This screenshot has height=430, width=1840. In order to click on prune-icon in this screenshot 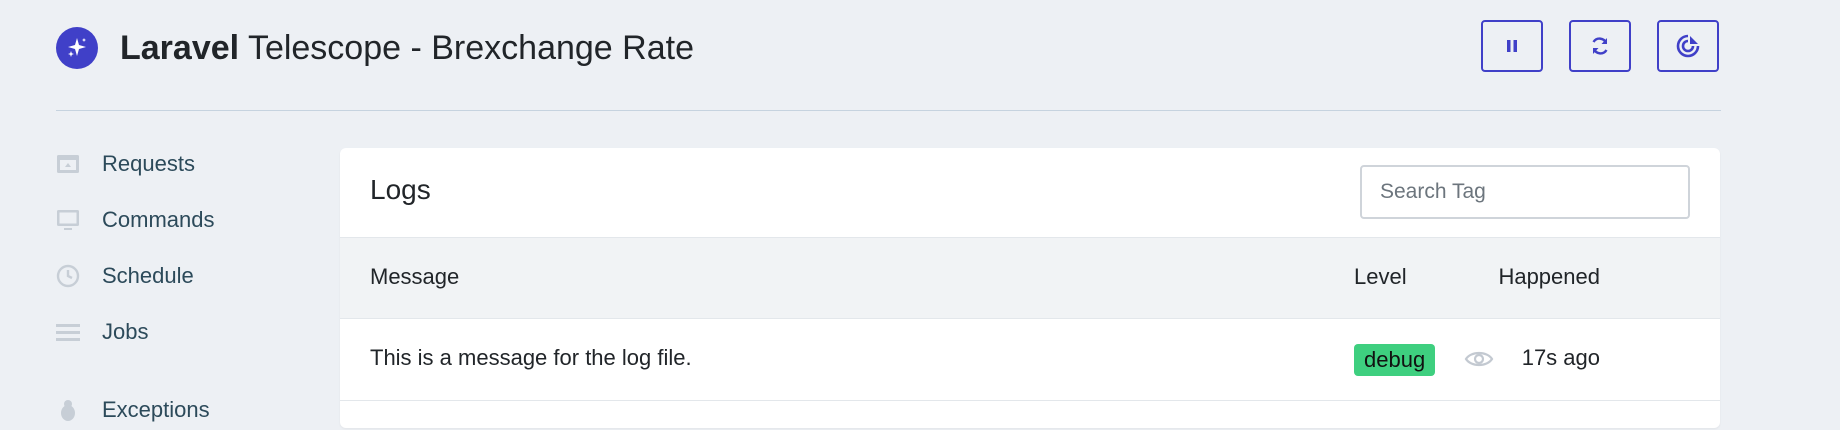, I will do `click(1688, 46)`.